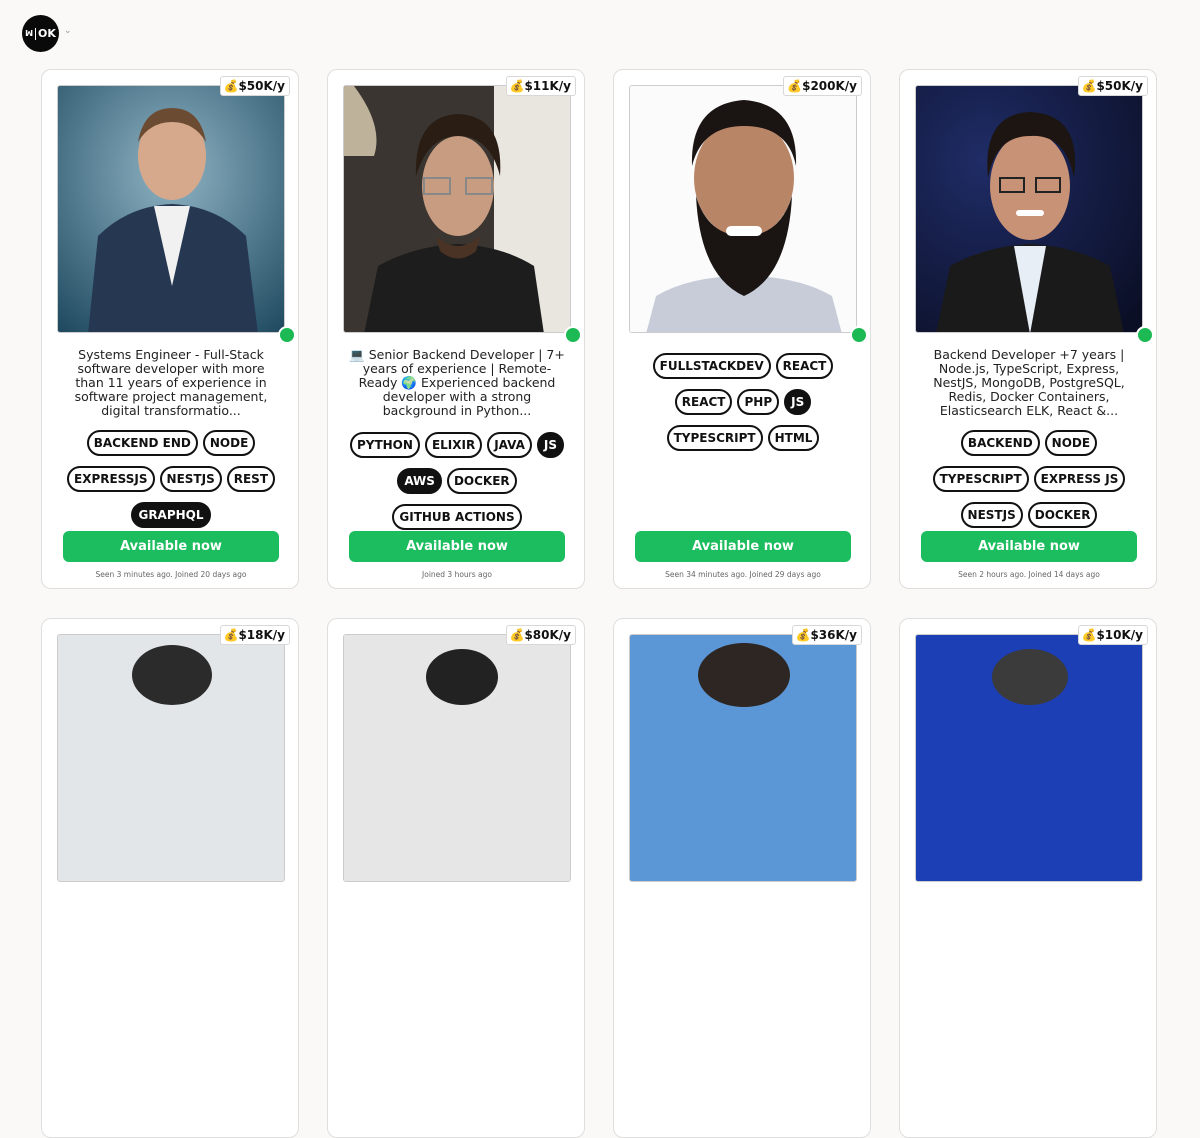  What do you see at coordinates (171, 574) in the screenshot?
I see `activity-status: Seen 3 minutes ago. Joined 20 days ago` at bounding box center [171, 574].